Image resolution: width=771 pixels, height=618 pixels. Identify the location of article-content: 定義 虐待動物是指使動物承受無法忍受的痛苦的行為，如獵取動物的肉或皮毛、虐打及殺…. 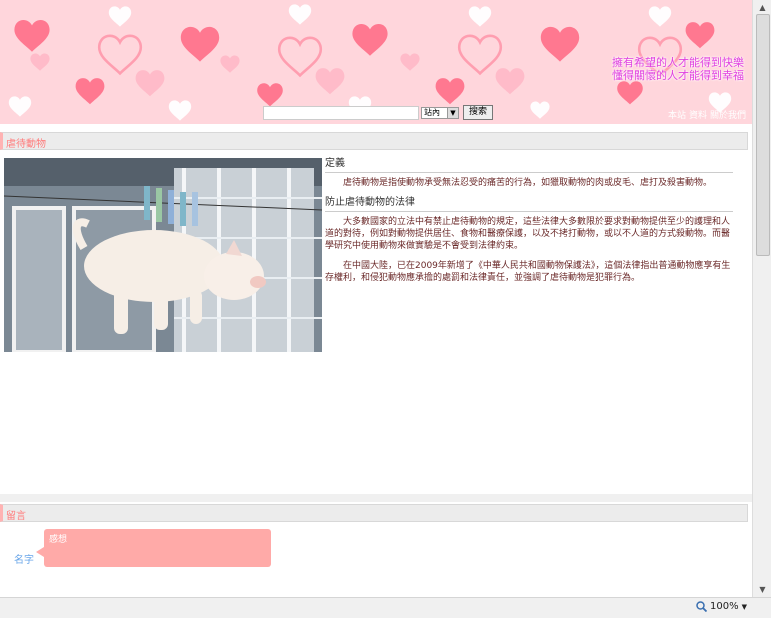
(529, 225).